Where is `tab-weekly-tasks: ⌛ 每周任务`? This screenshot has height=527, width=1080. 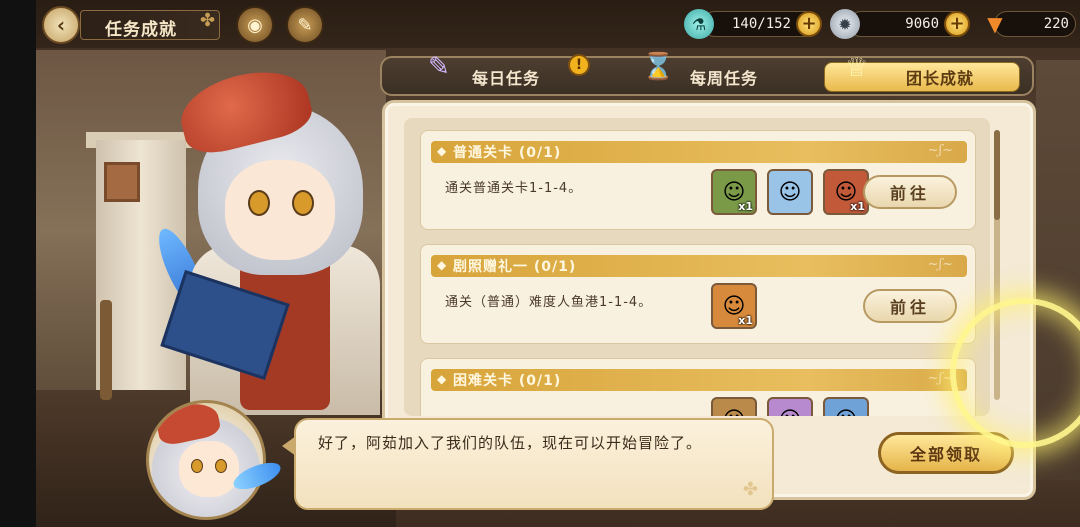 tab-weekly-tasks: ⌛ 每周任务 is located at coordinates (709, 72).